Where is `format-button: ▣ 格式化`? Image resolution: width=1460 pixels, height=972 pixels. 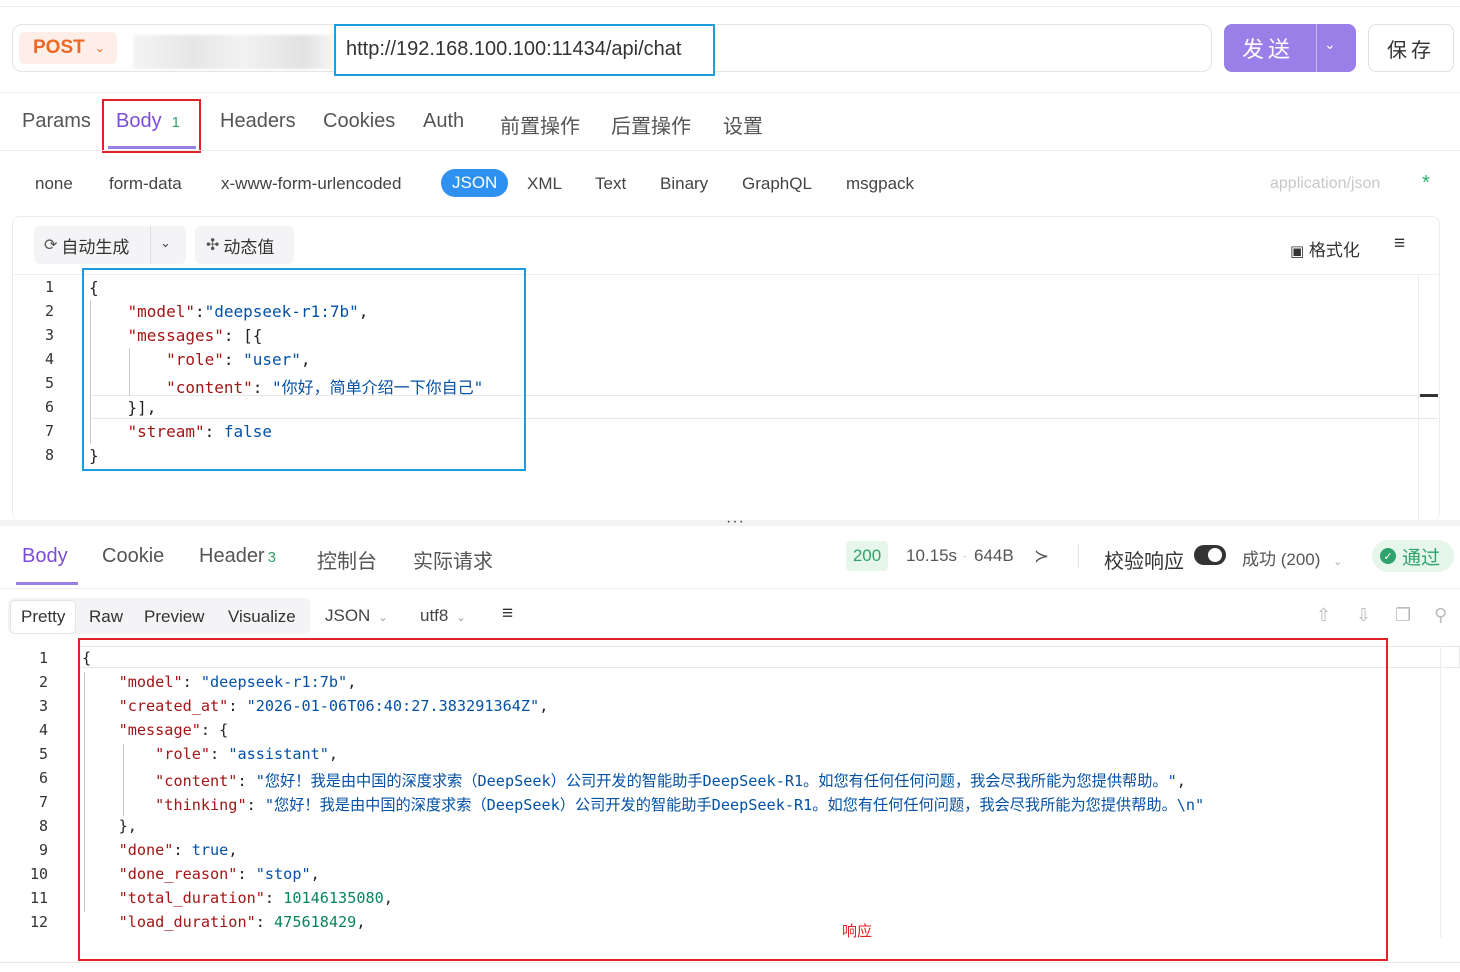
format-button: ▣ 格式化 is located at coordinates (1325, 248).